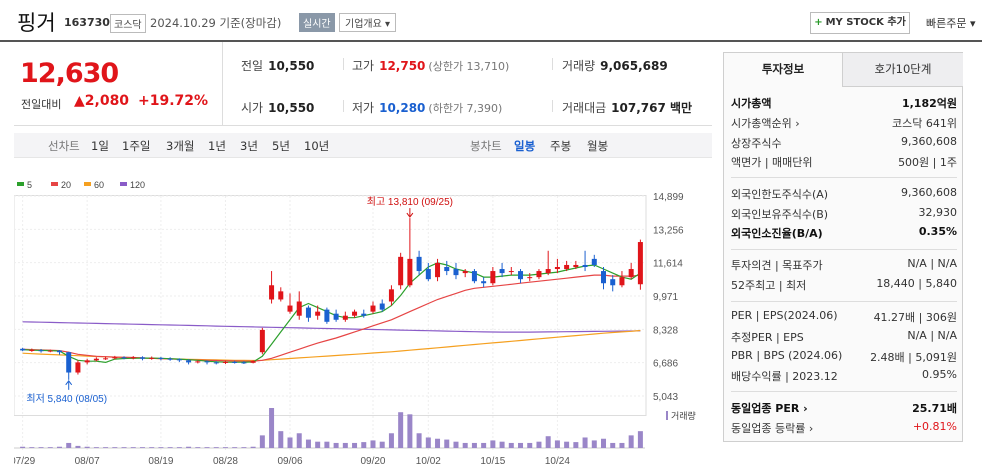  What do you see at coordinates (915, 317) in the screenshot?
I see `info-row-value: 41.27배 | 306원` at bounding box center [915, 317].